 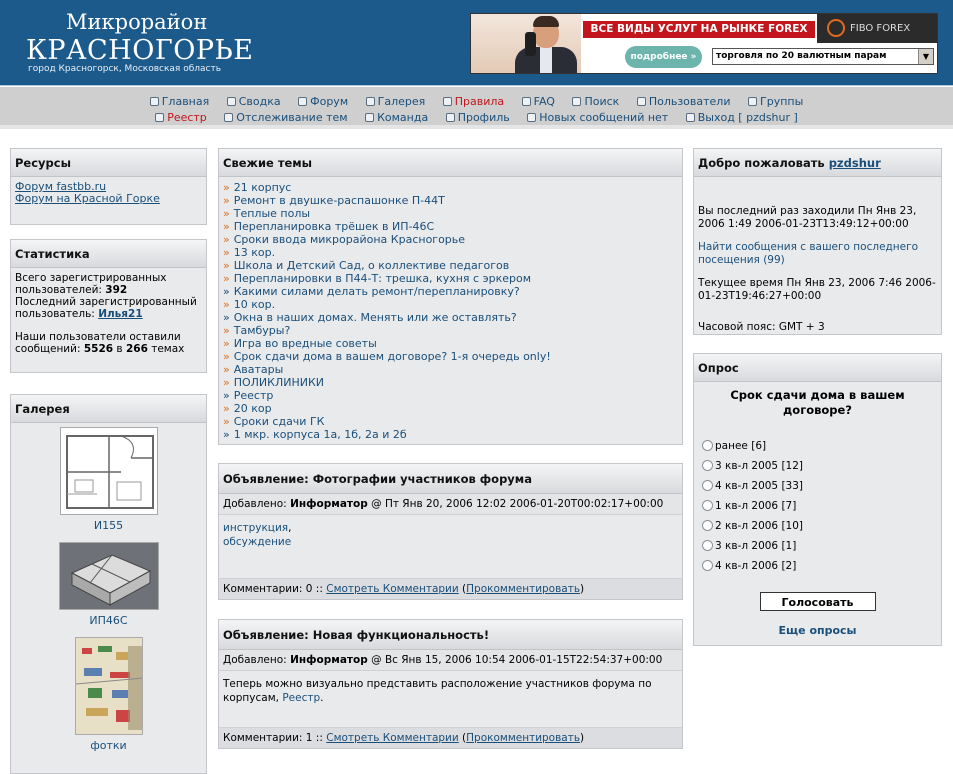 What do you see at coordinates (741, 117) in the screenshot?
I see `nav-logout: Выход [ pzdshur ]` at bounding box center [741, 117].